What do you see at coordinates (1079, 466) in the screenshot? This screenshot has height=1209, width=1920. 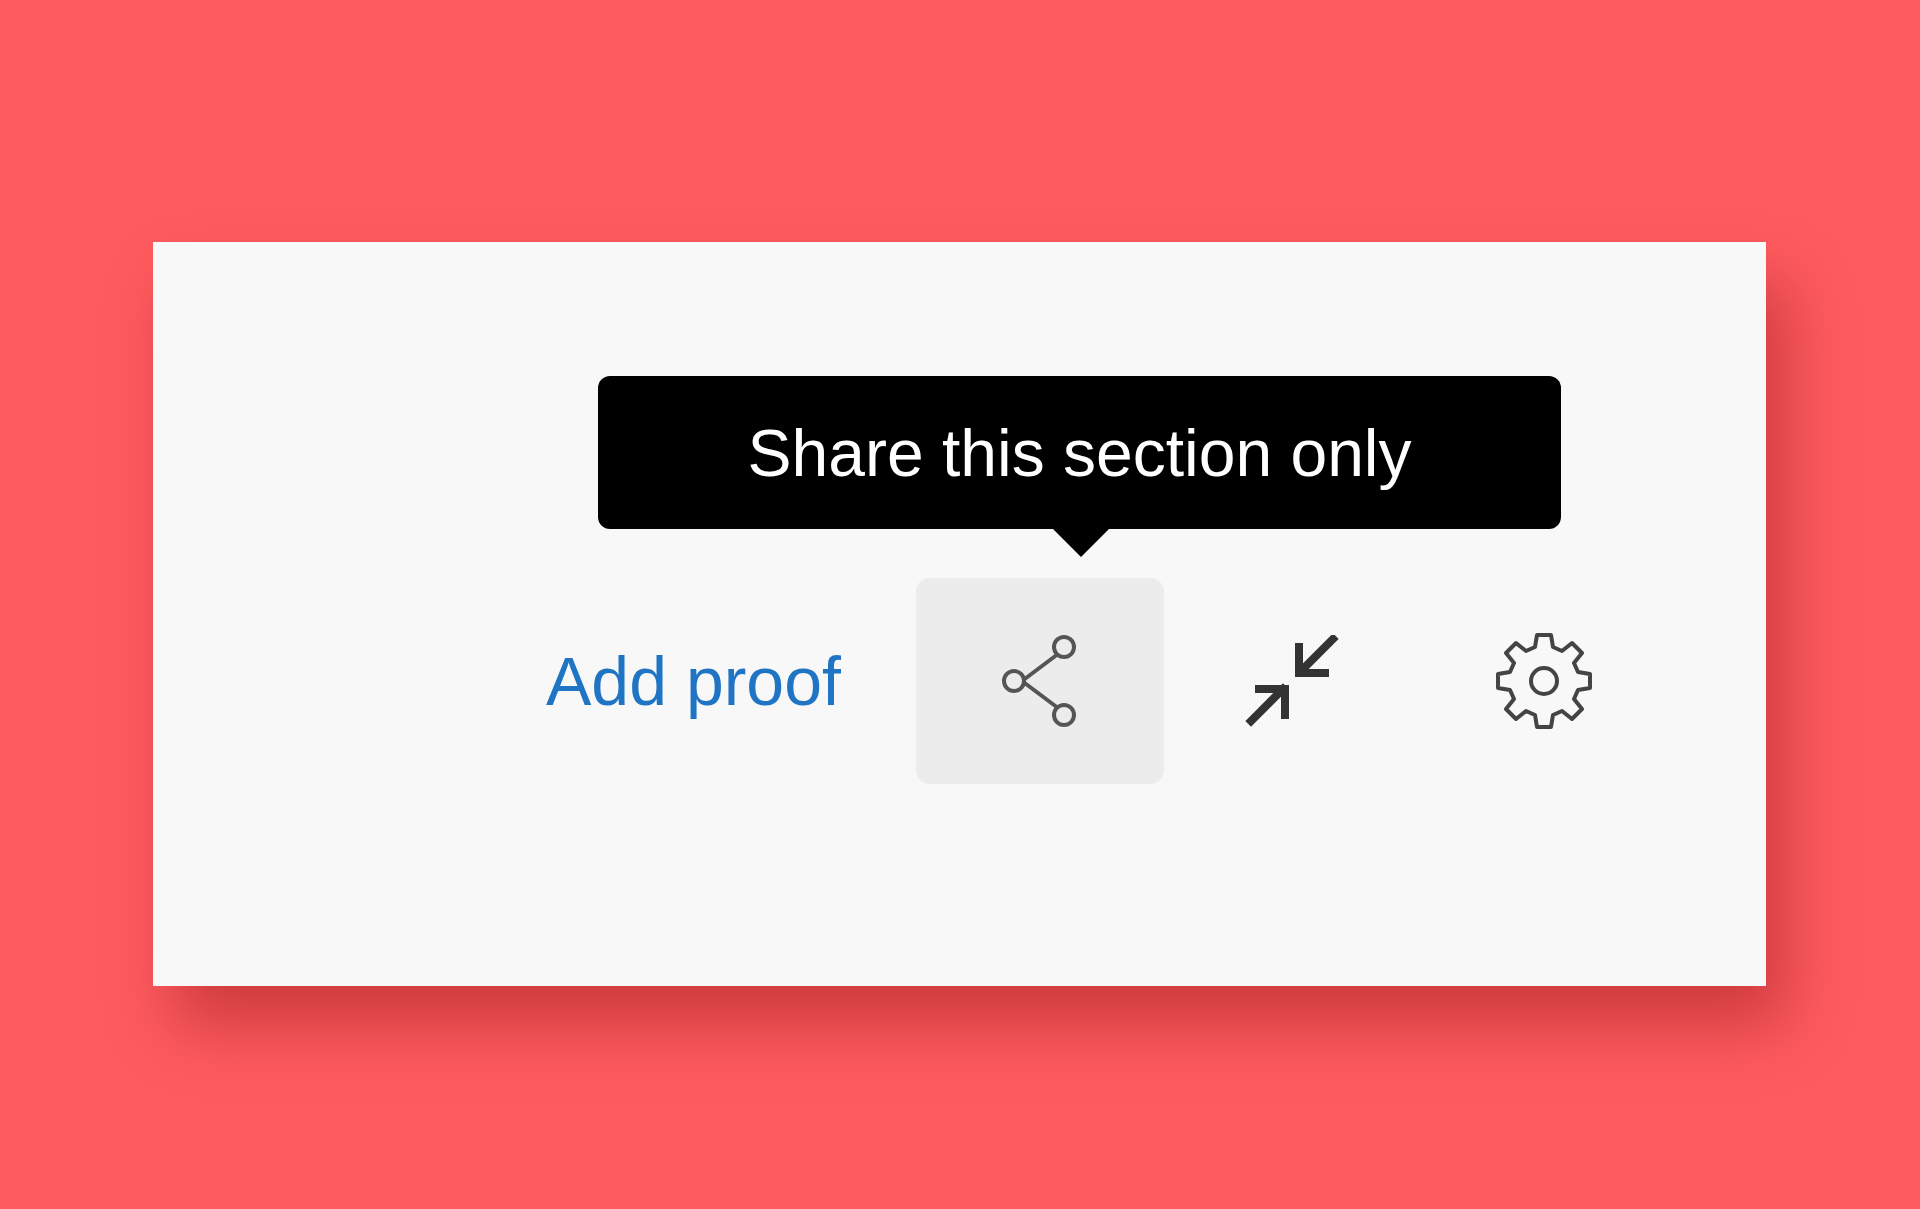 I see `tooltip: Share this section only` at bounding box center [1079, 466].